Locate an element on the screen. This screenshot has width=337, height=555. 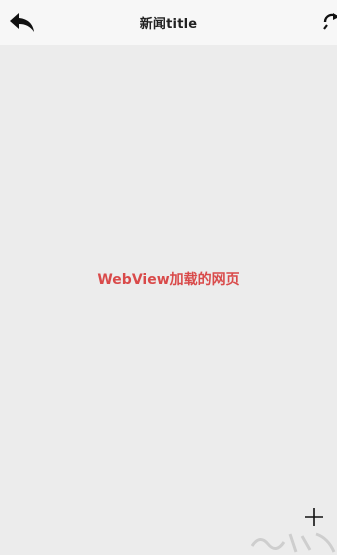
refresh-button is located at coordinates (329, 22).